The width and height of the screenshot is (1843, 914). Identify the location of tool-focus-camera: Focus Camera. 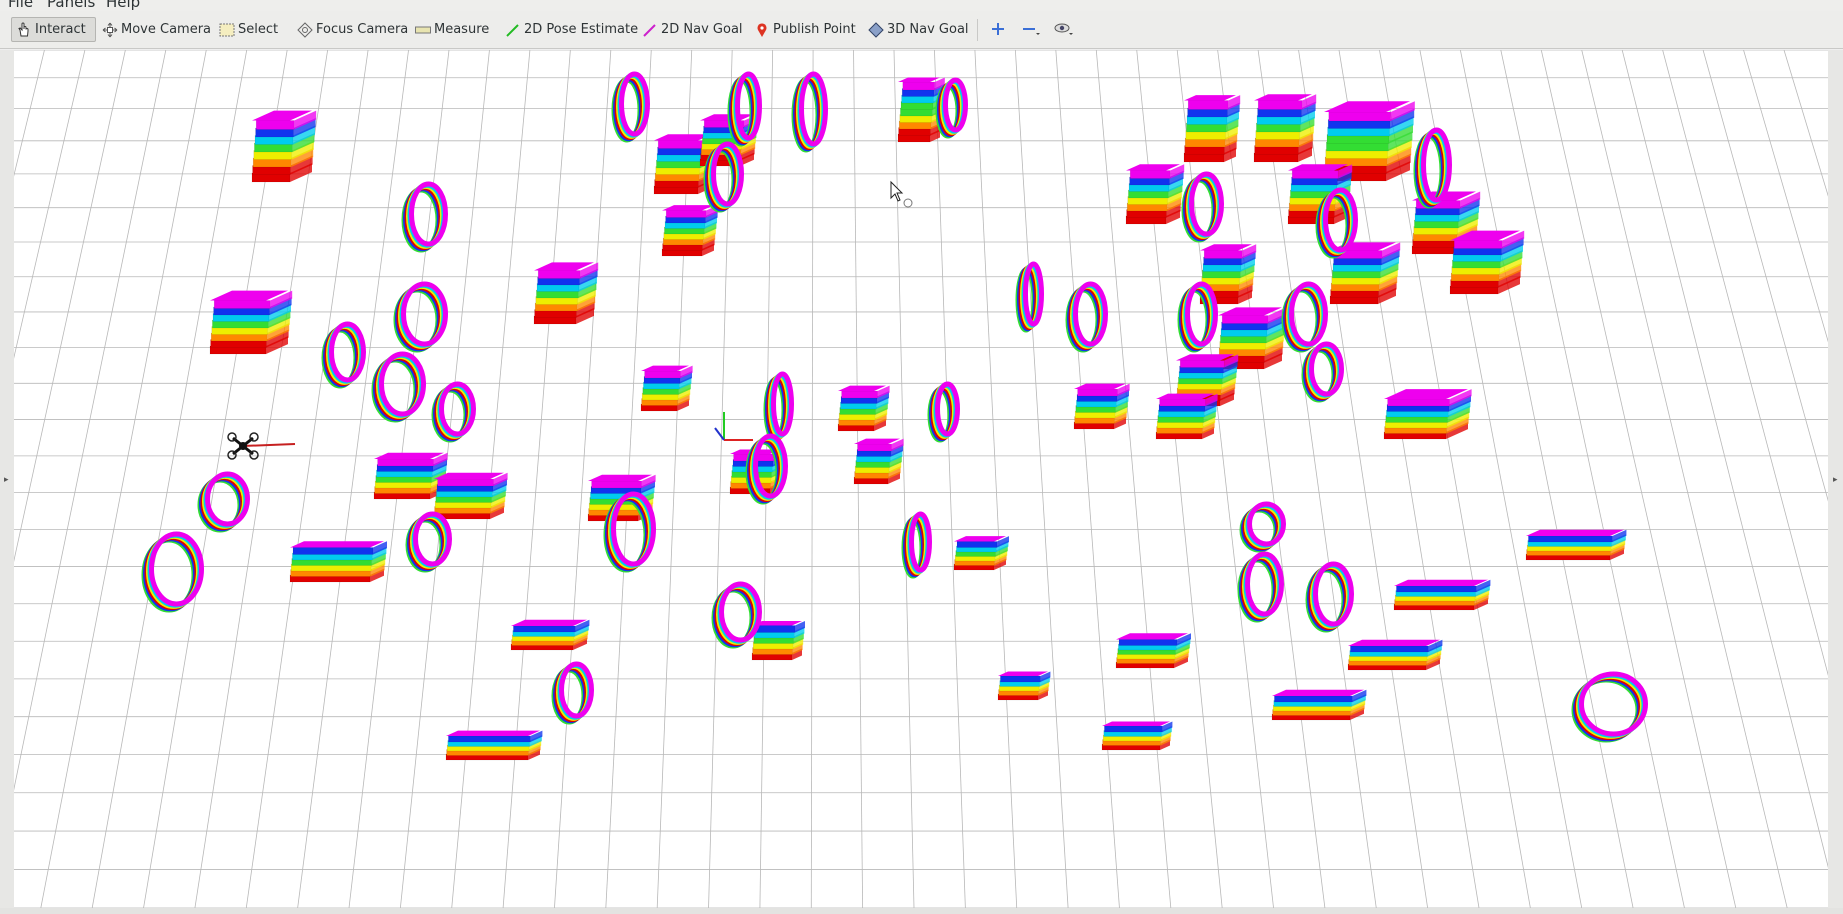
(352, 29).